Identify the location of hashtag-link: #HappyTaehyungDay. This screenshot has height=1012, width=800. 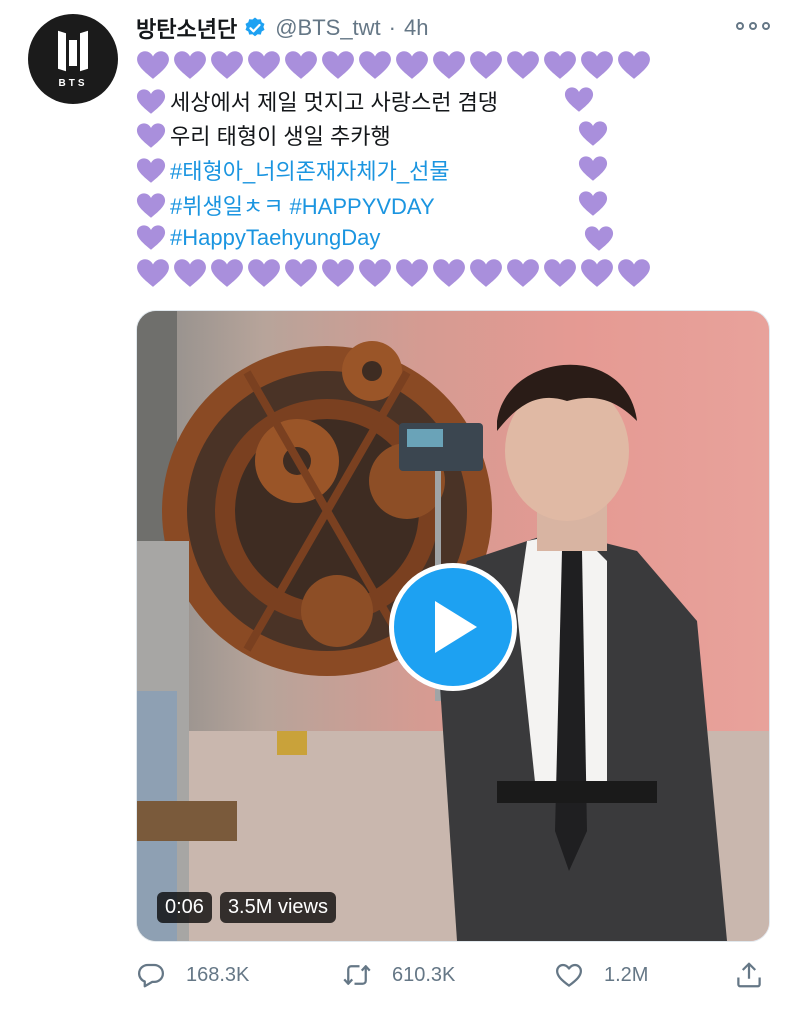
(275, 238).